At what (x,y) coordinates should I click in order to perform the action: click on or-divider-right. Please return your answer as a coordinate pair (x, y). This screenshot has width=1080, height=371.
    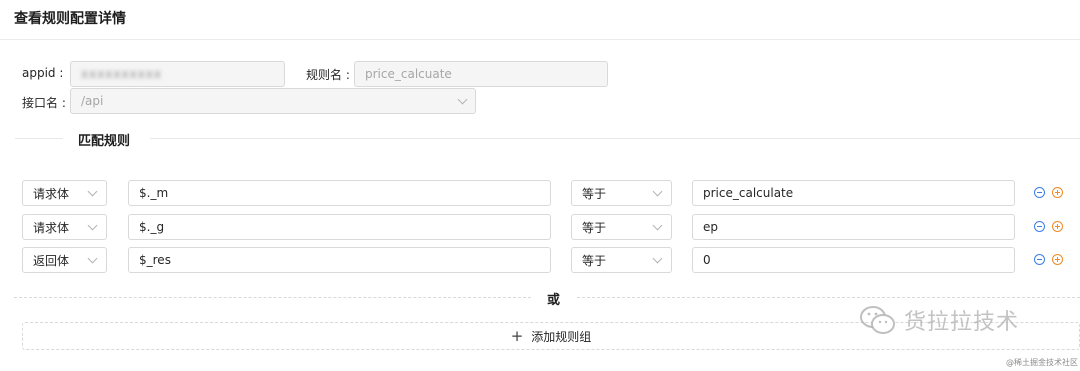
    Looking at the image, I should click on (828, 297).